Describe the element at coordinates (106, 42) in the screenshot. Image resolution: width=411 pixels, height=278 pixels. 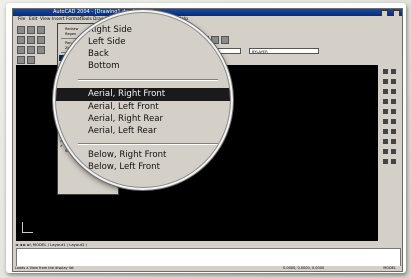
I see `submenu-item-left-side: Left Side` at that location.